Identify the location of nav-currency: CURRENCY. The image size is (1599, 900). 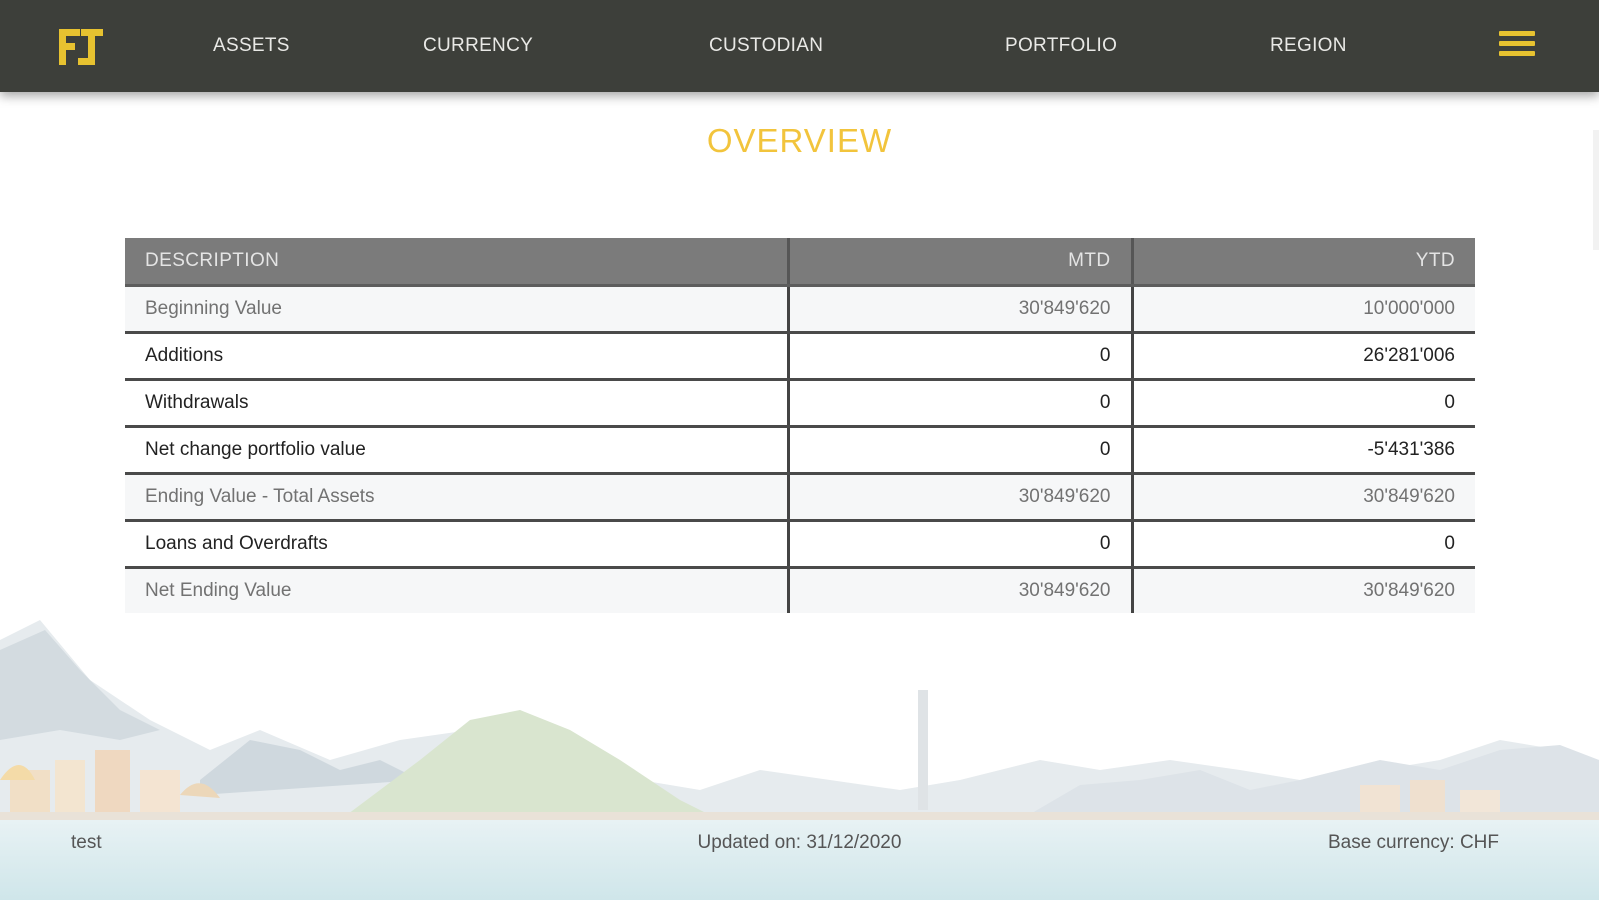
(478, 46).